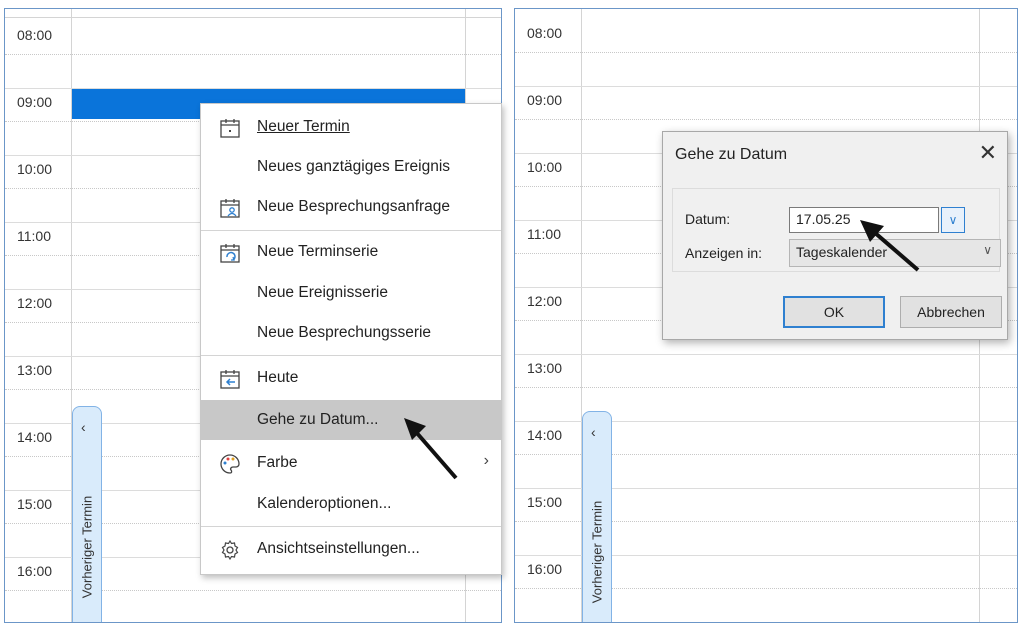 The width and height of the screenshot is (1024, 630). I want to click on grid-top-line, so click(253, 17).